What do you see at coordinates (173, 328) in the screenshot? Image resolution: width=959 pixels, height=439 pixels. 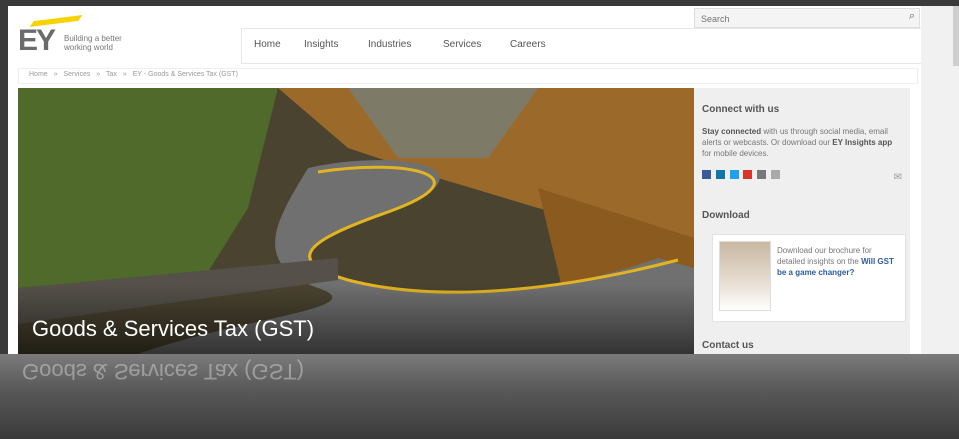 I see `hero-title: Goods & Services Tax (GST)` at bounding box center [173, 328].